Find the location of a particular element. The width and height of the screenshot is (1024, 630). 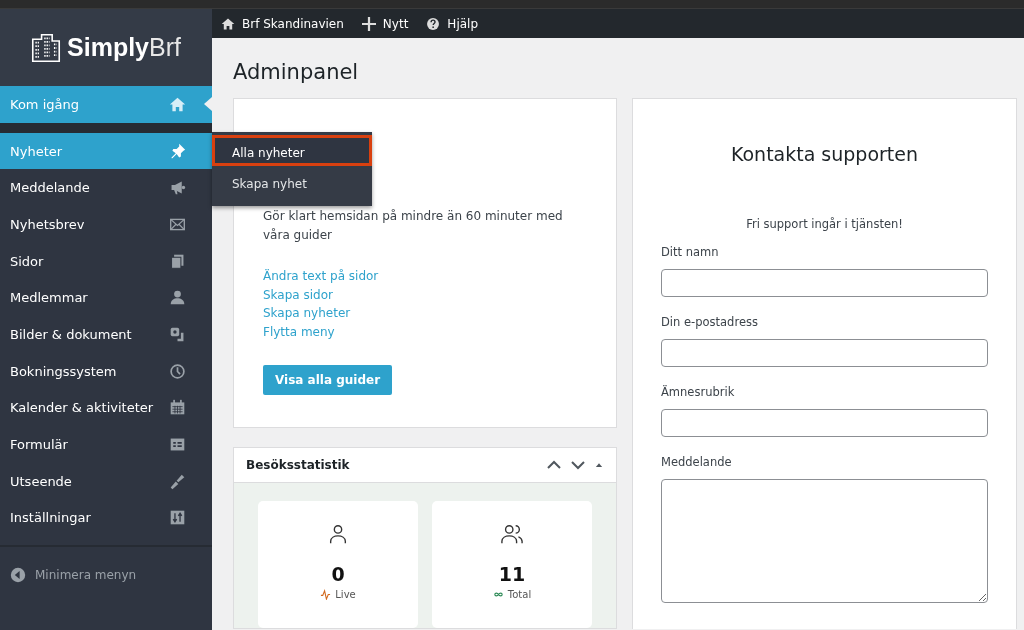

submenu-item: Skapa nyhet is located at coordinates (292, 181).